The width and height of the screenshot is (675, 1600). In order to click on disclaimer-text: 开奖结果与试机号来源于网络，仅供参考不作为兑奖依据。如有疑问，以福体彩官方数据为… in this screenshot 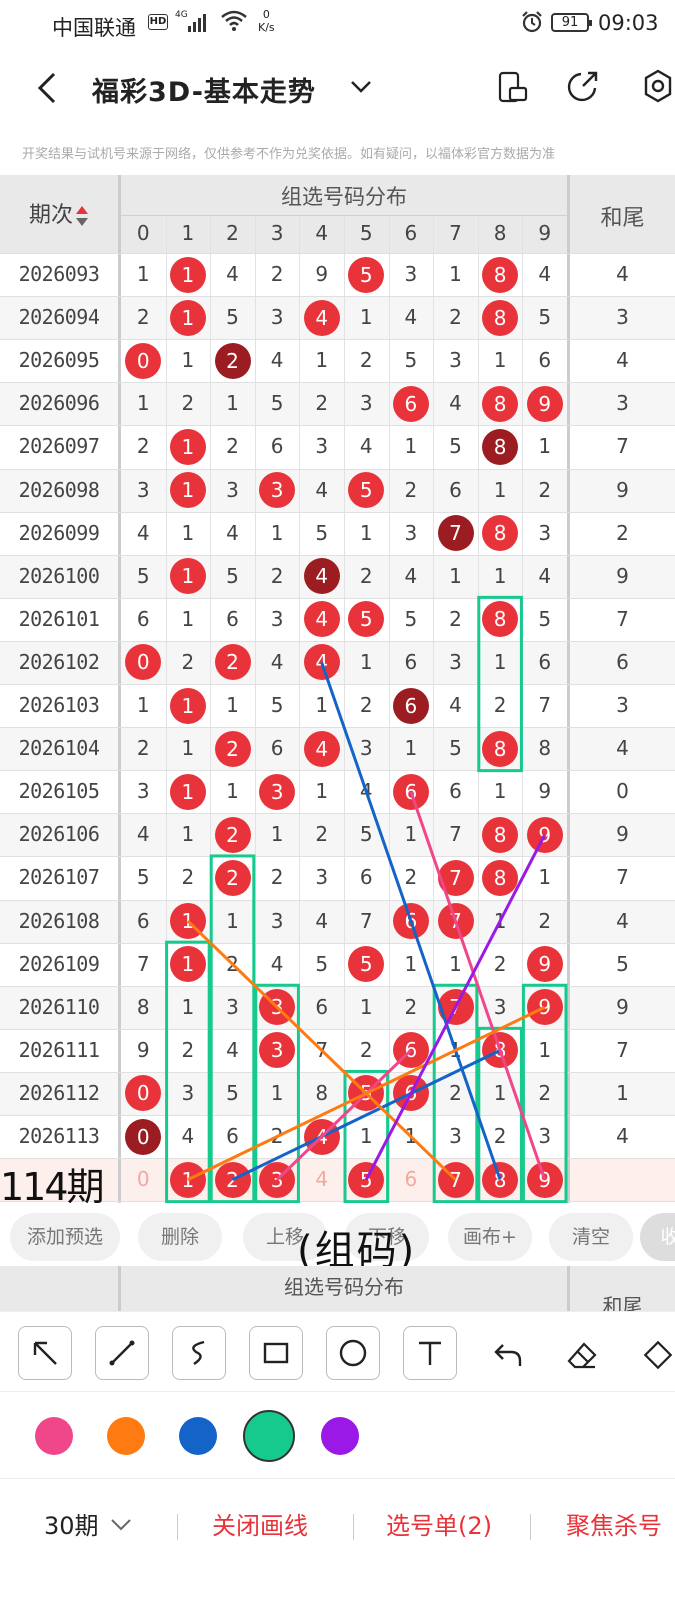, I will do `click(289, 154)`.